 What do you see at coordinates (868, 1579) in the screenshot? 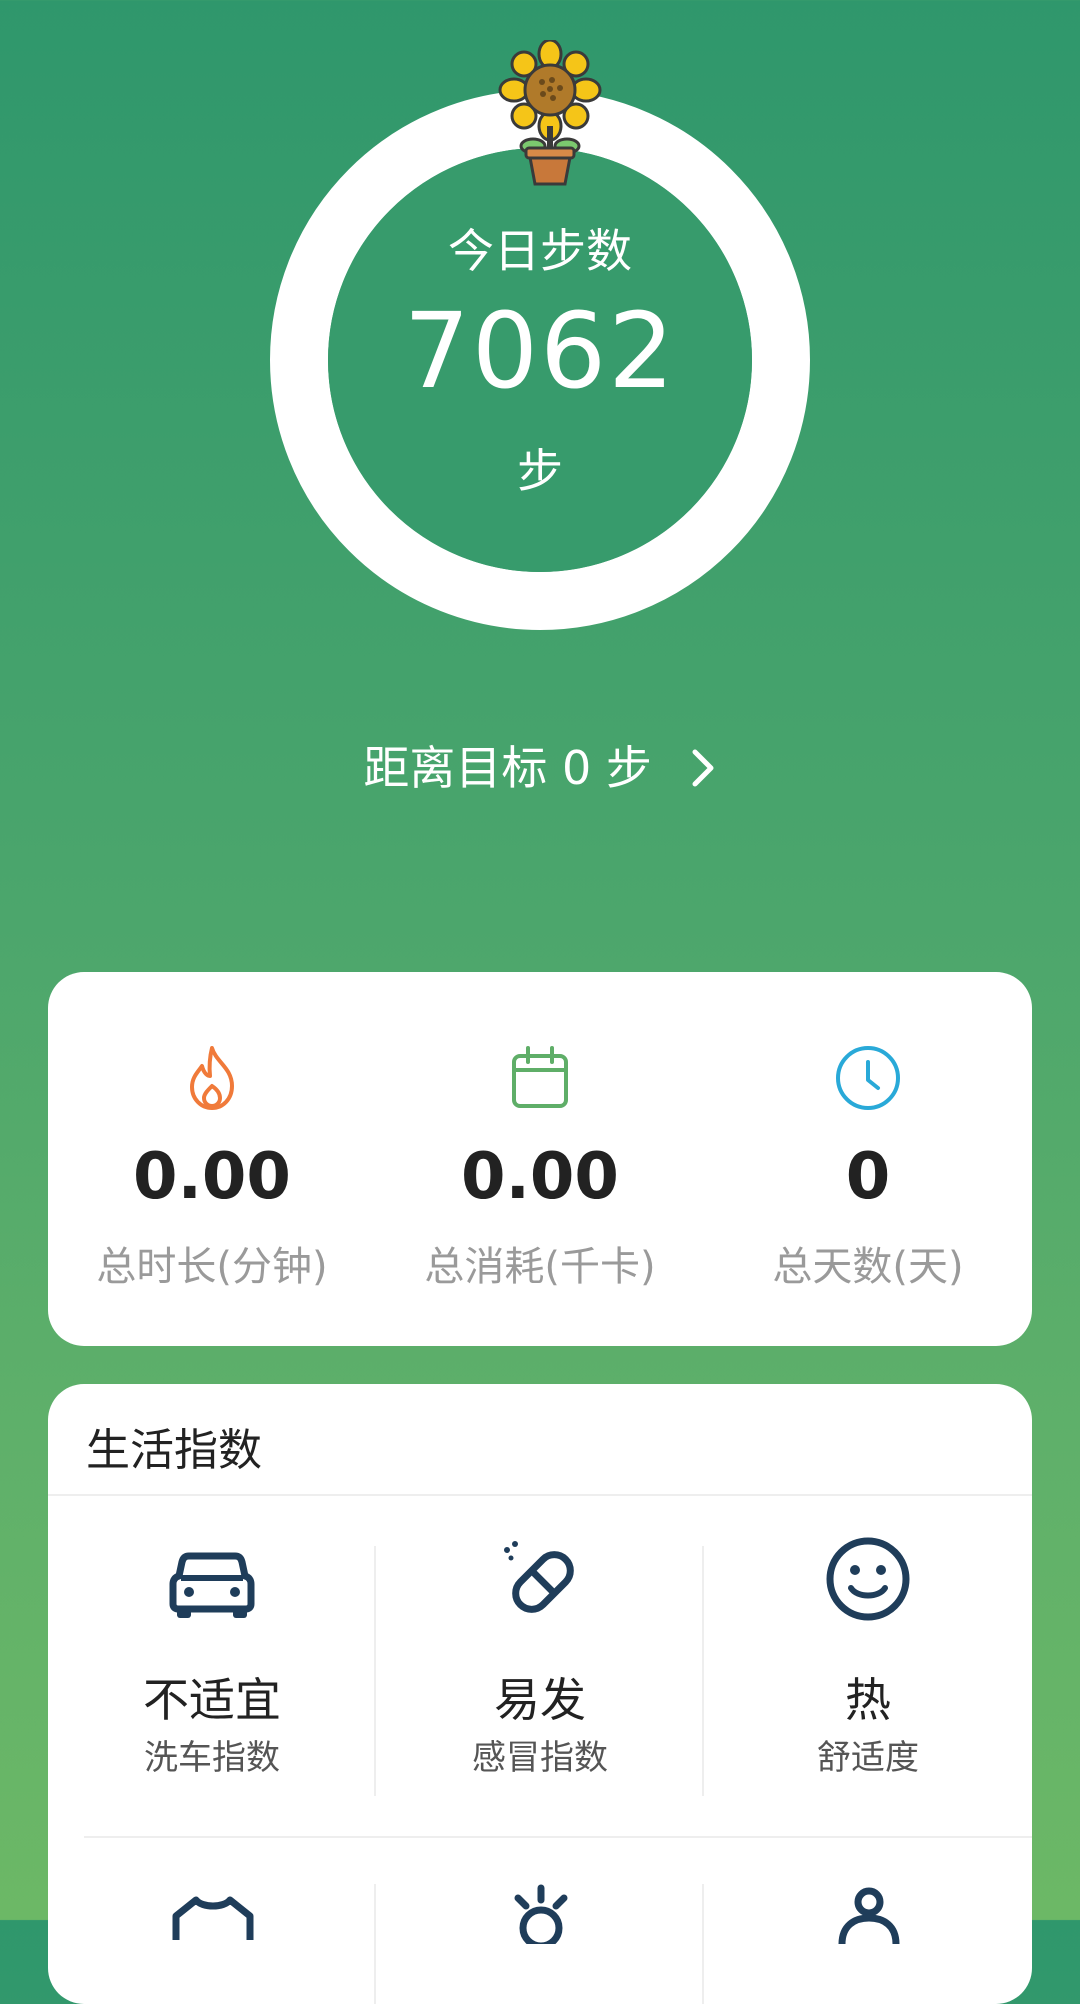
I see `smile-icon` at bounding box center [868, 1579].